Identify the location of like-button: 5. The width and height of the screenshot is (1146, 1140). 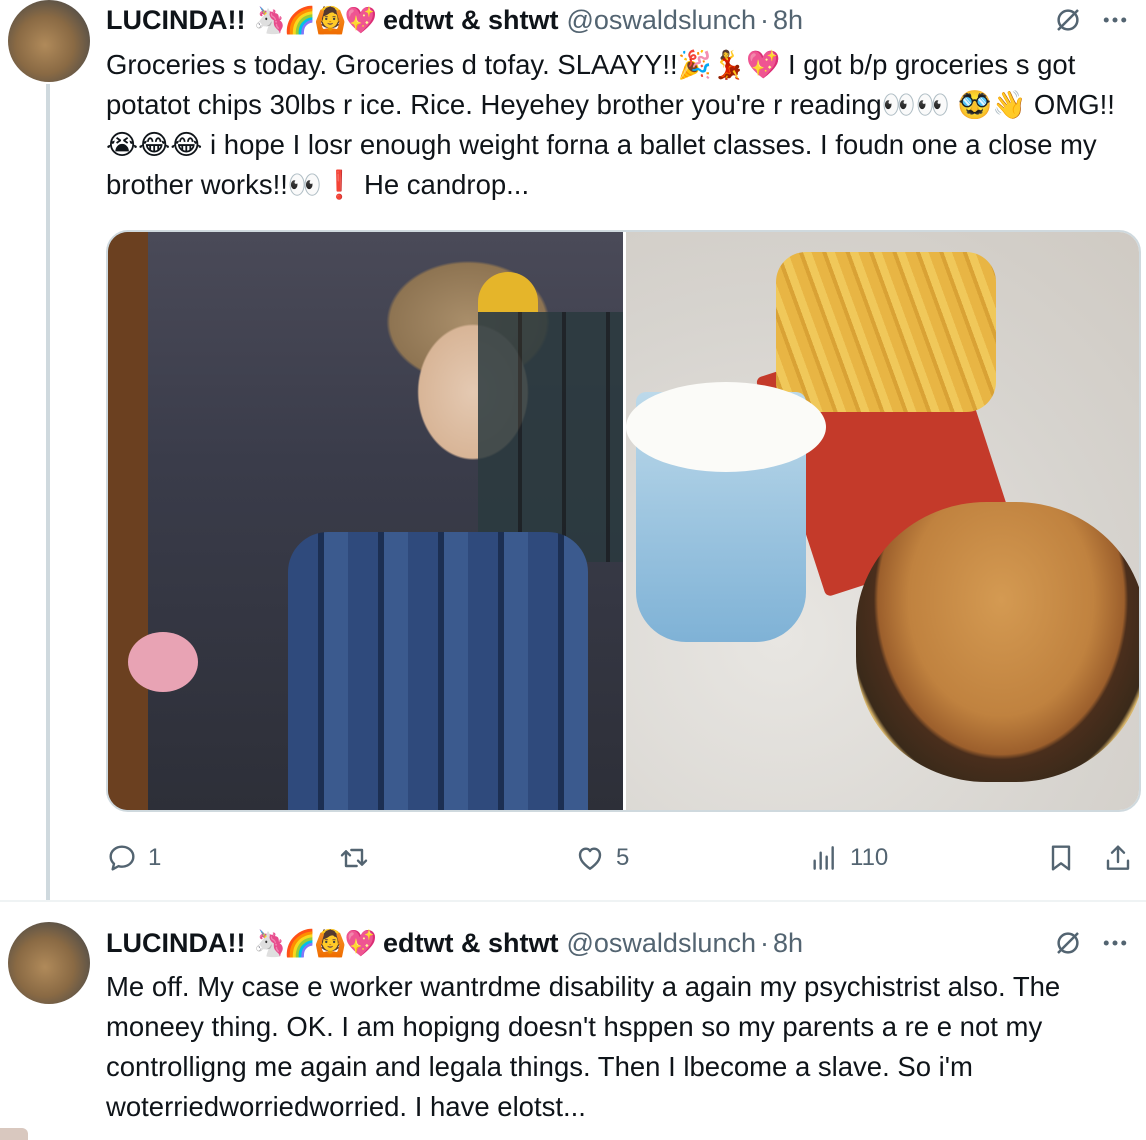
(601, 858).